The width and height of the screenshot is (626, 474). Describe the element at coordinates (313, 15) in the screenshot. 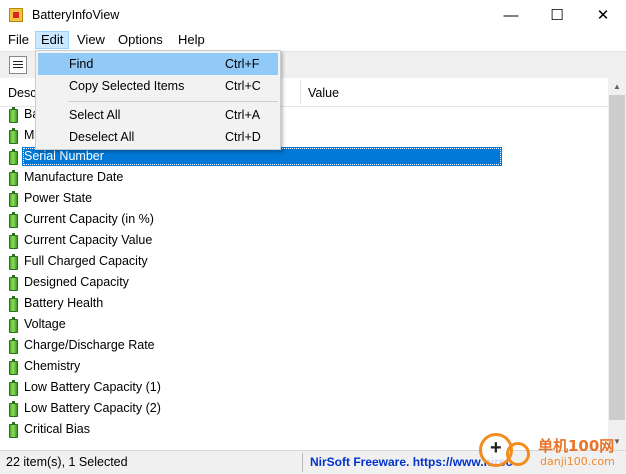

I see `title-bar: BatteryInfoView — ☐ ✕` at that location.